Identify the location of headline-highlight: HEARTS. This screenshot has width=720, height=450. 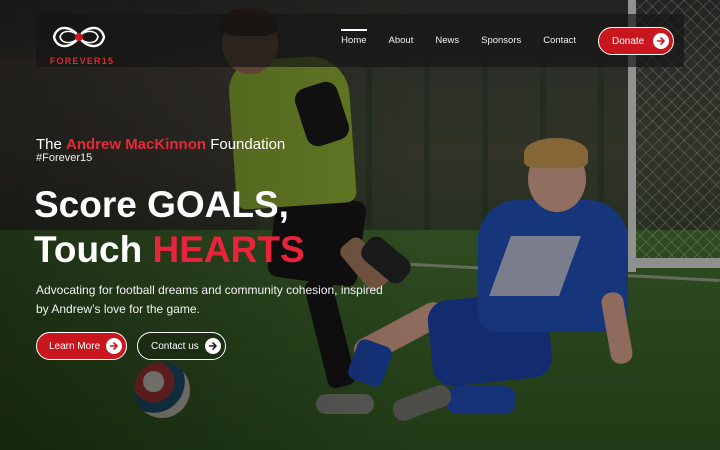
(228, 249).